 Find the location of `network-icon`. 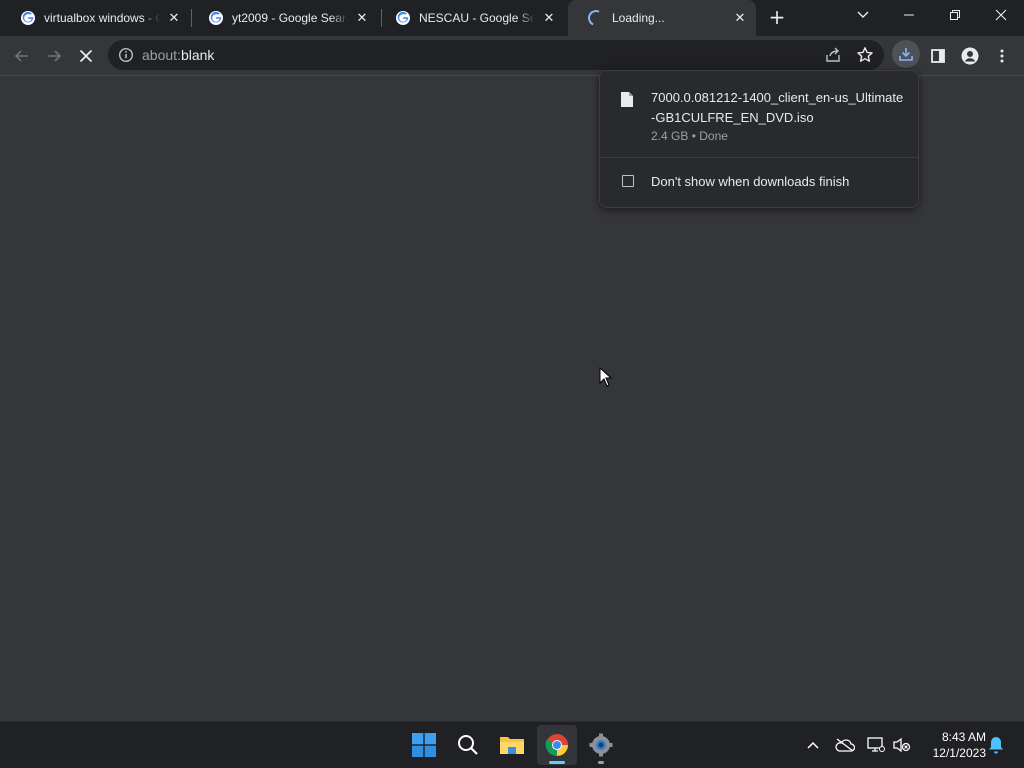

network-icon is located at coordinates (876, 744).